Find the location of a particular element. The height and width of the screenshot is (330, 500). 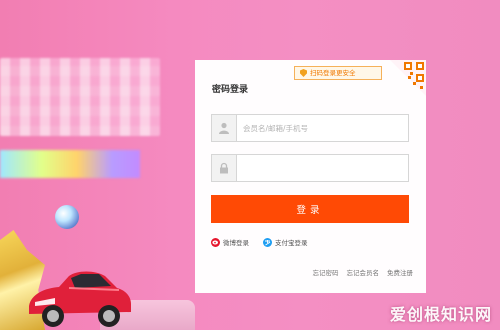

alipay-icon is located at coordinates (267, 242).